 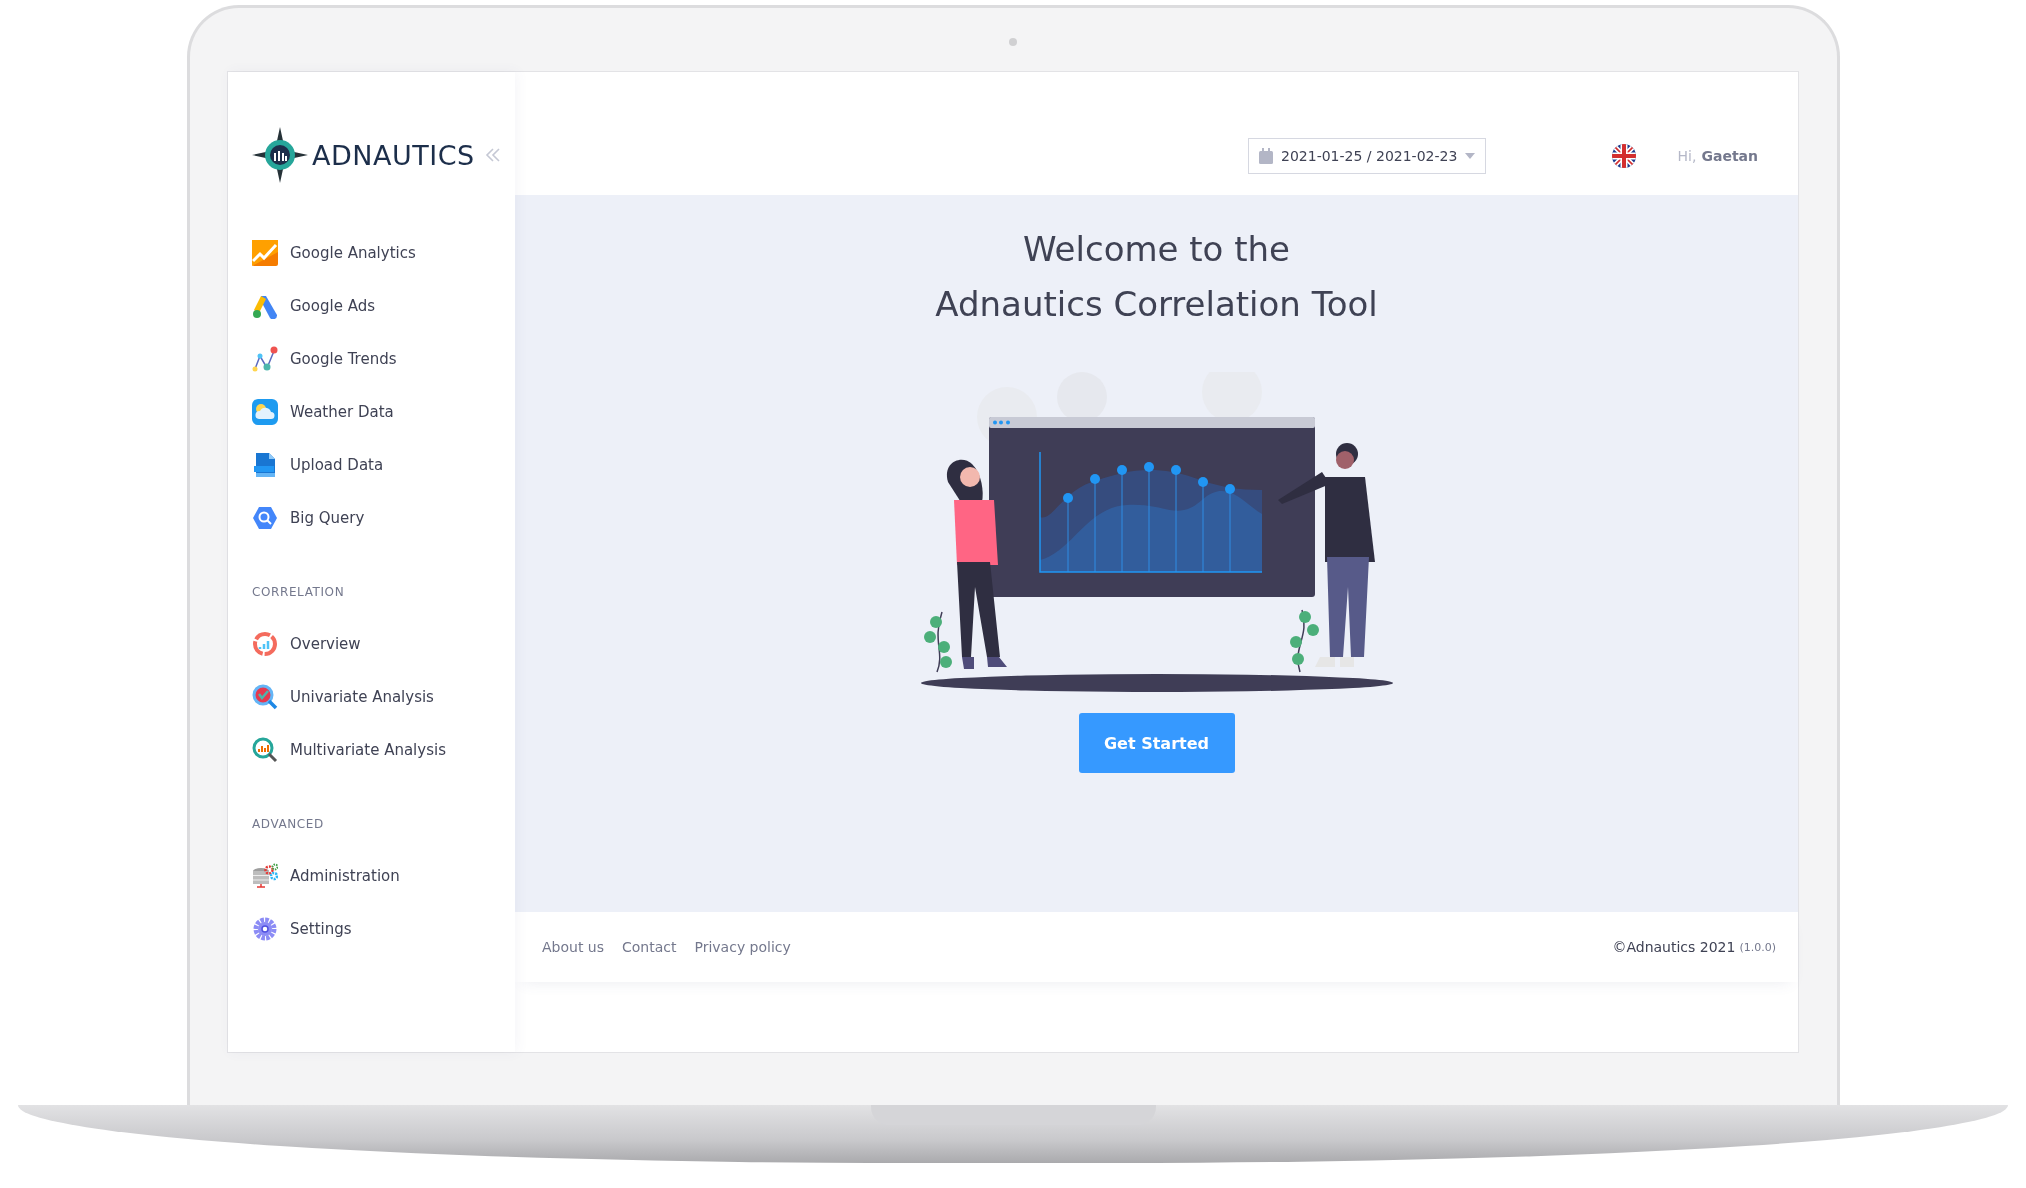 I want to click on footer-link: Privacy policy, so click(x=742, y=947).